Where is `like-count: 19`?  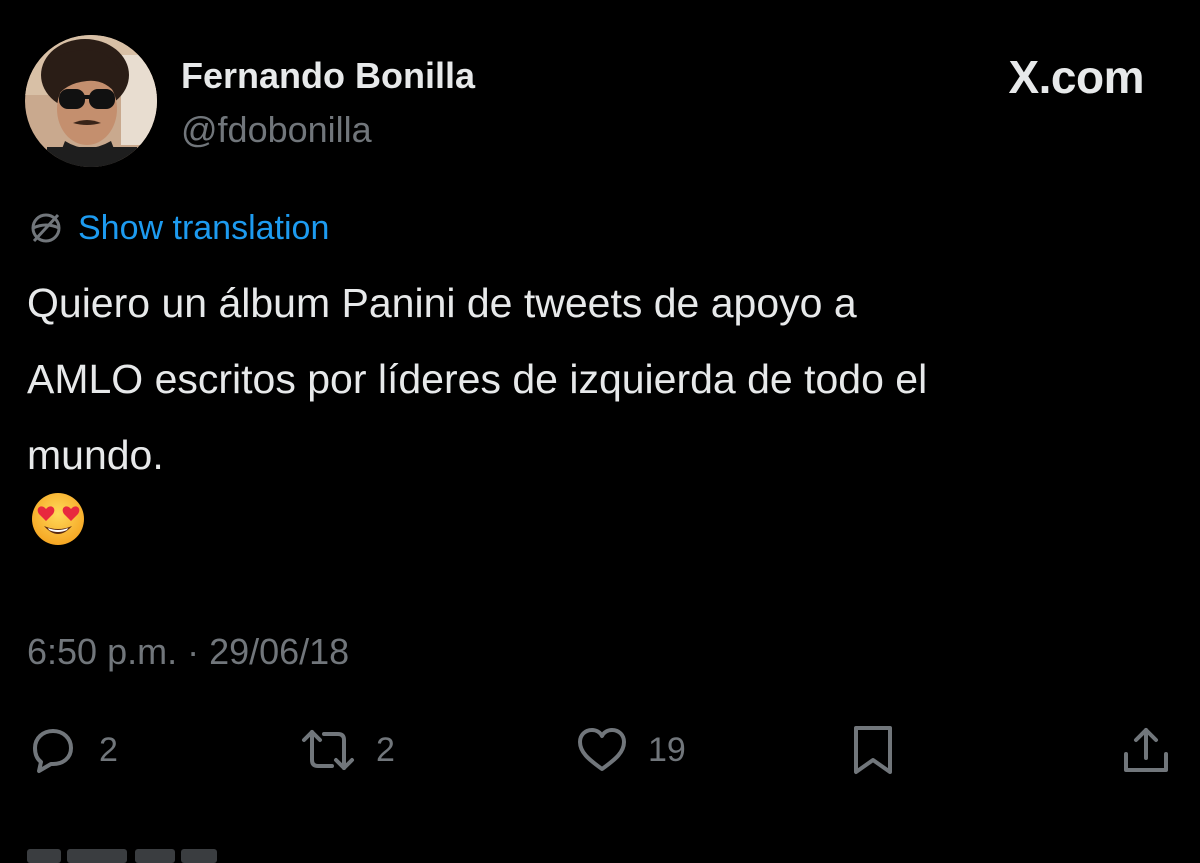 like-count: 19 is located at coordinates (667, 750).